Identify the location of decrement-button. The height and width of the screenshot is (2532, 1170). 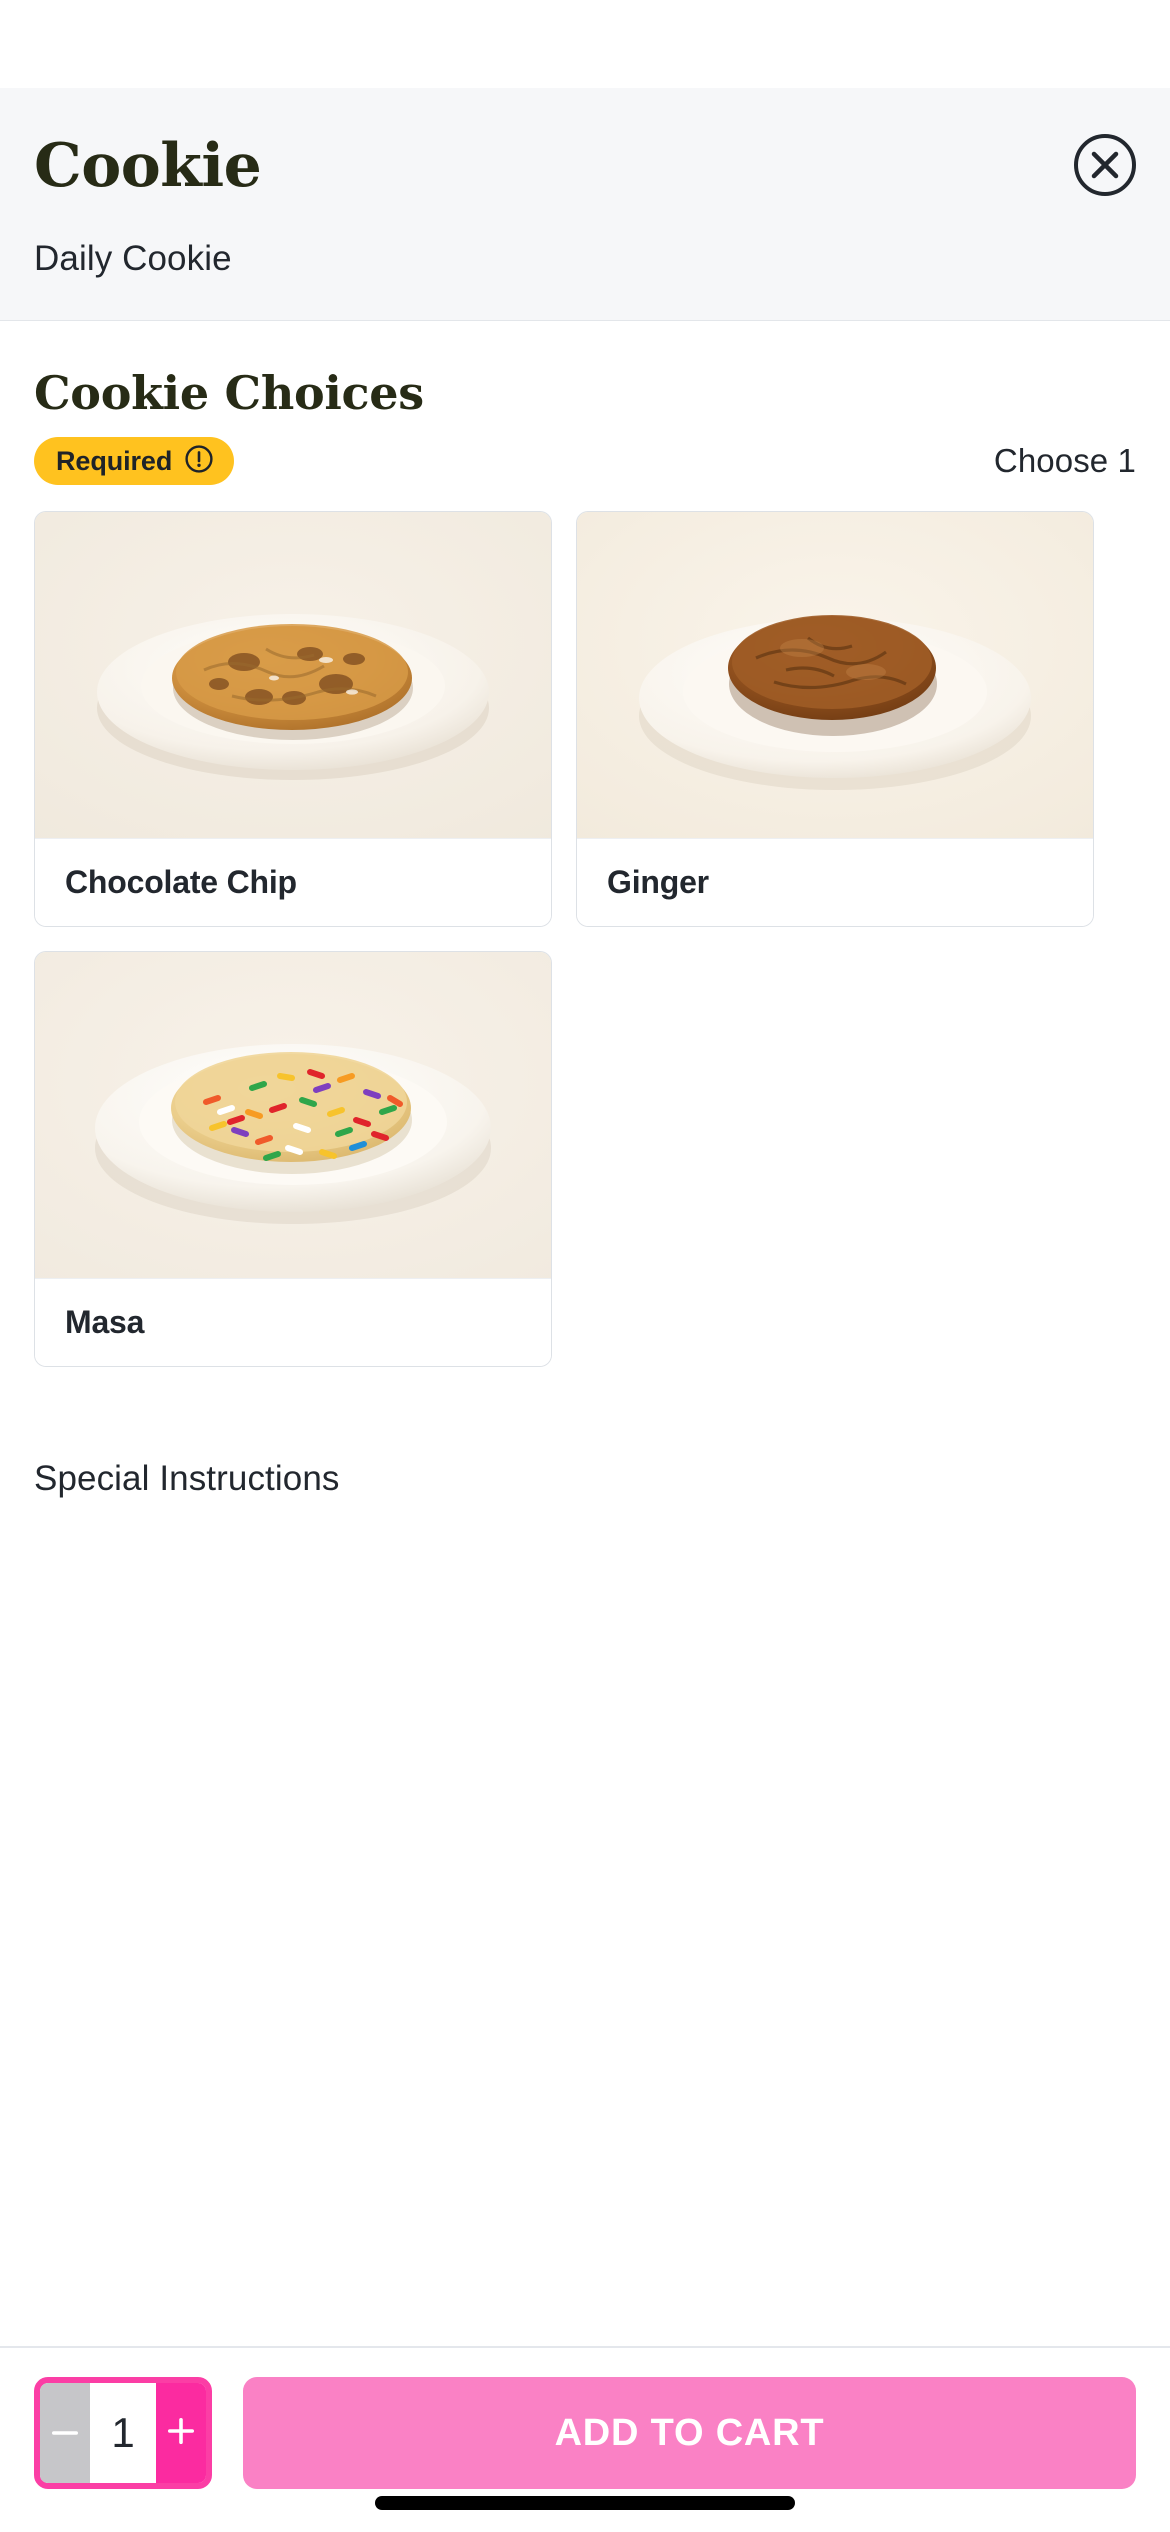
(65, 2433).